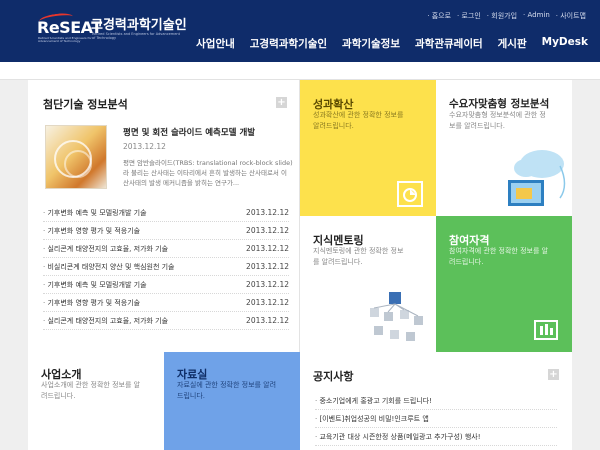  Describe the element at coordinates (358, 120) in the screenshot. I see `achievement-desc: 성과확산에 관한 정확한 정보를 알려드립니다.` at that location.